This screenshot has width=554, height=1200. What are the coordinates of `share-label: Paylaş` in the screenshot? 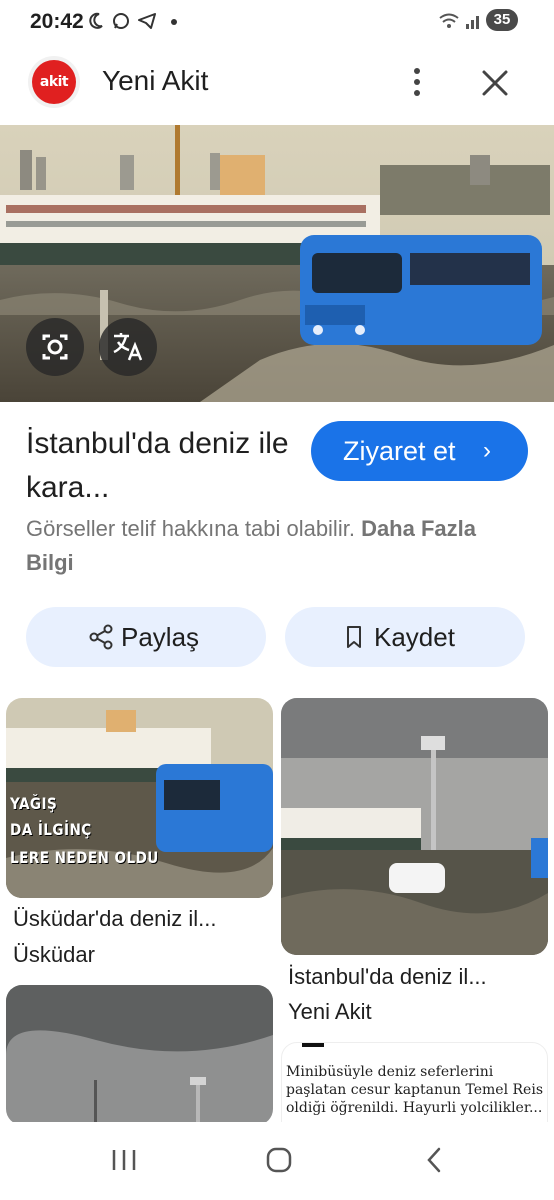 It's located at (160, 637).